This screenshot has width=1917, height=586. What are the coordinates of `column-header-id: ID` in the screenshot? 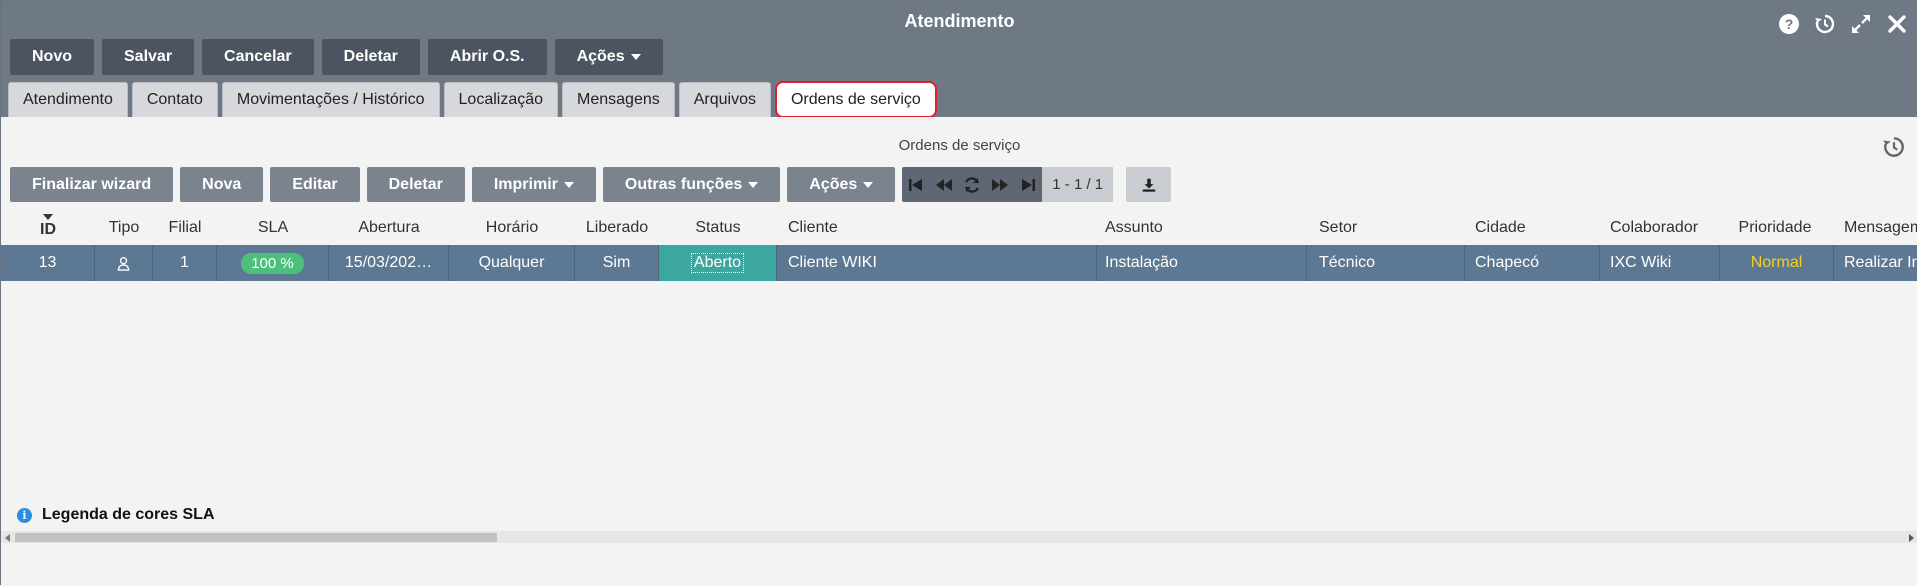 It's located at (48, 228).